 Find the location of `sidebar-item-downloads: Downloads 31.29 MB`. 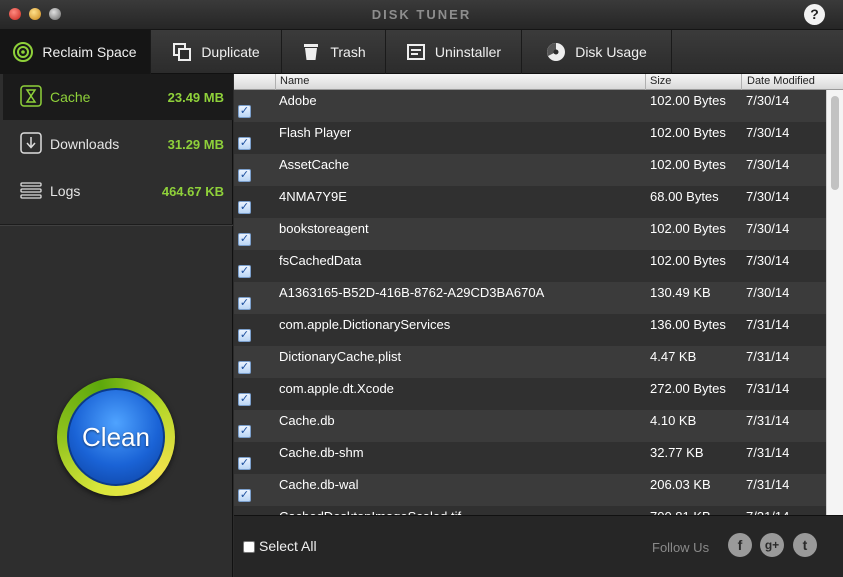

sidebar-item-downloads: Downloads 31.29 MB is located at coordinates (118, 144).